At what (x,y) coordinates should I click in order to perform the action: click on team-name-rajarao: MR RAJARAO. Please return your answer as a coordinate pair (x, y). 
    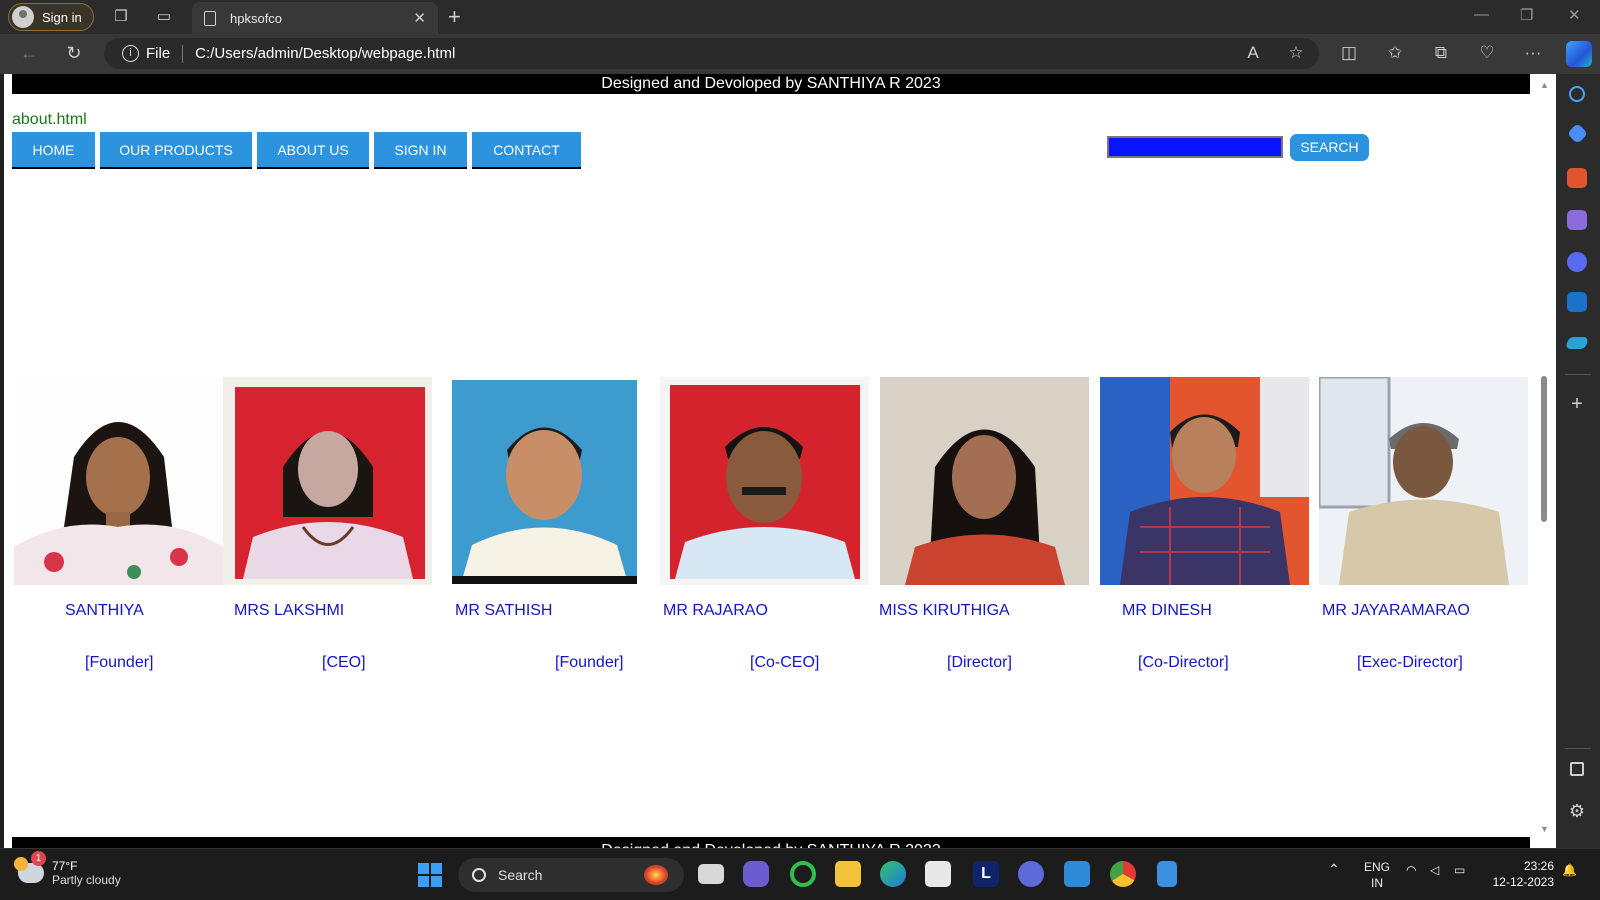
    Looking at the image, I should click on (715, 610).